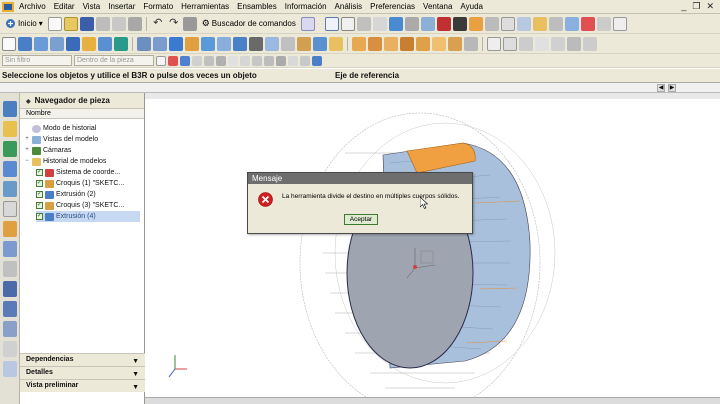  Describe the element at coordinates (54, 23) in the screenshot. I see `new-file-icon` at that location.